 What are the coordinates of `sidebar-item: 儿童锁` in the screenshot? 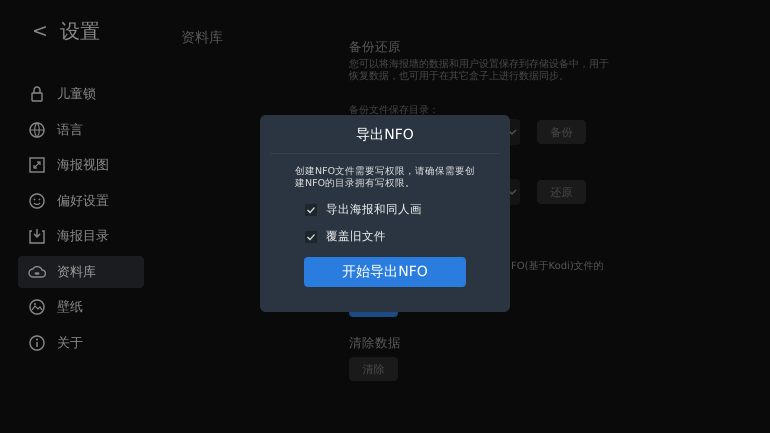 It's located at (81, 94).